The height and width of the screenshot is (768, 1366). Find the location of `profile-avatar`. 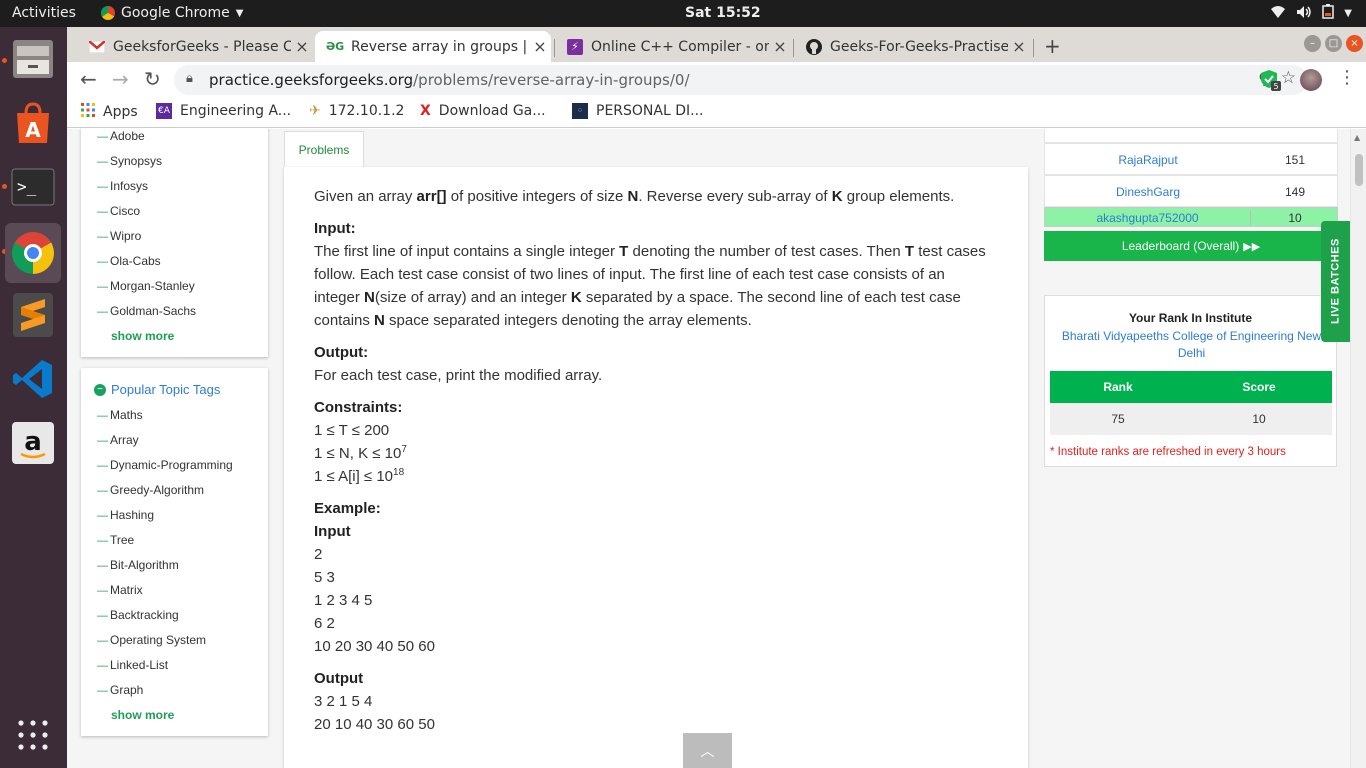

profile-avatar is located at coordinates (1311, 80).